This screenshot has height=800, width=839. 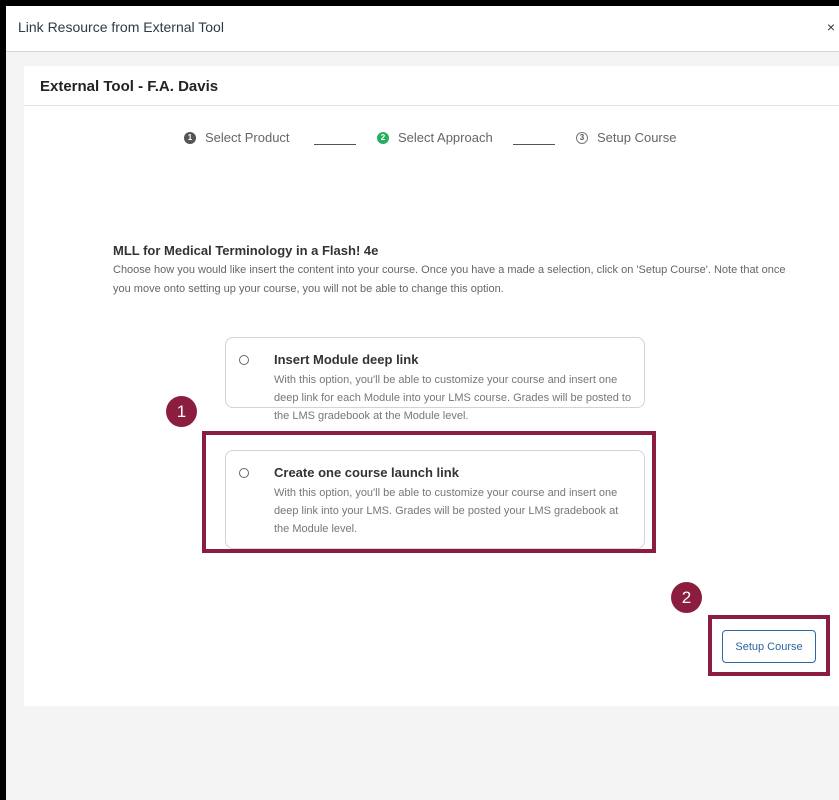 I want to click on step-label: Setup Course, so click(x=637, y=137).